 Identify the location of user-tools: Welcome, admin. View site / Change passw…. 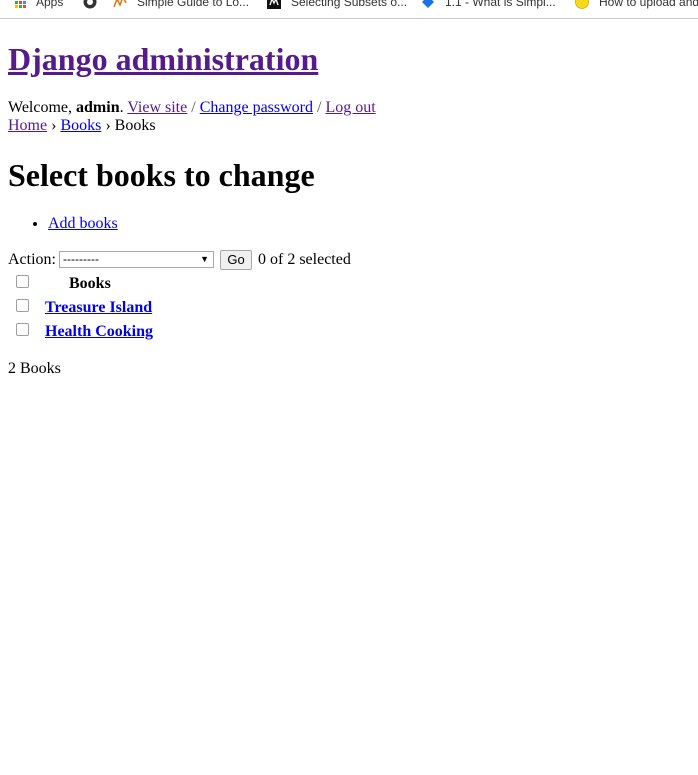
(192, 107).